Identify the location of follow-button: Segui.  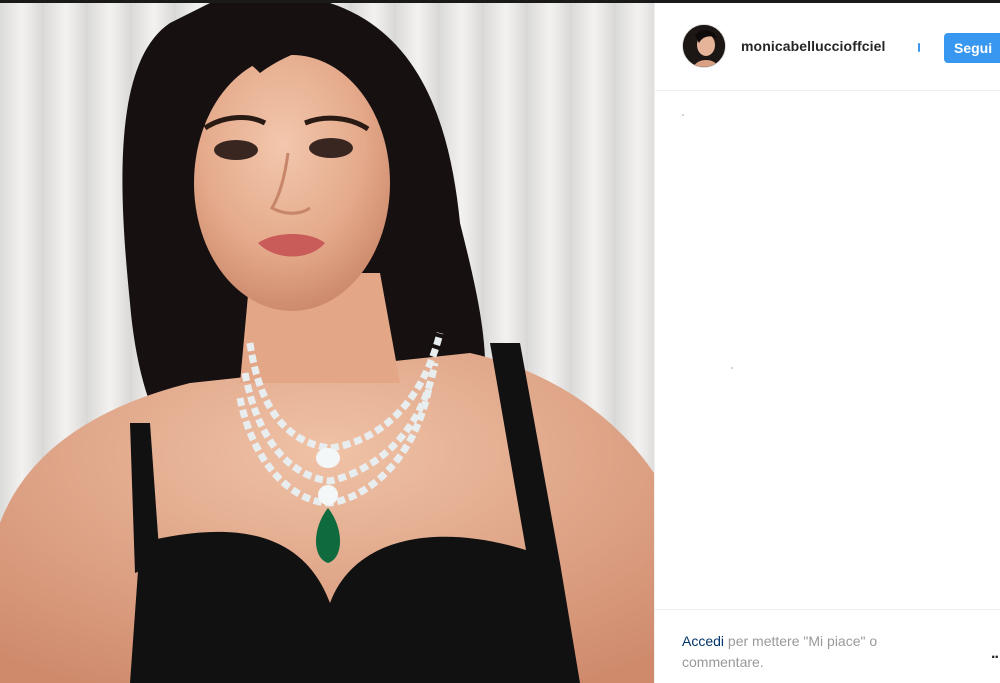
(972, 48).